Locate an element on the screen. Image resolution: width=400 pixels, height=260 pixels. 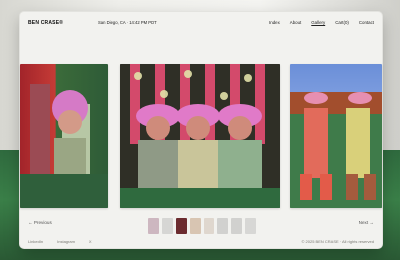
artwork-left is located at coordinates (64, 136).